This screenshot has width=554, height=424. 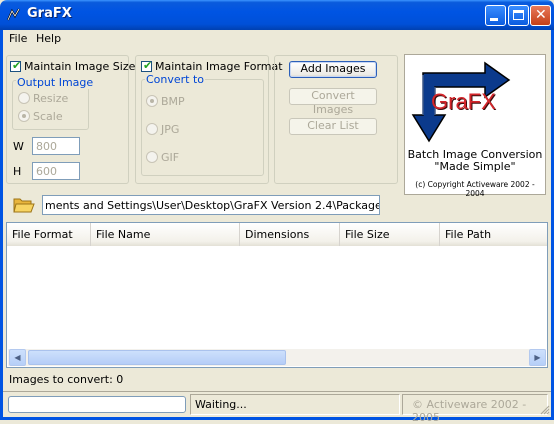 I want to click on scroll-thumb, so click(x=157, y=357).